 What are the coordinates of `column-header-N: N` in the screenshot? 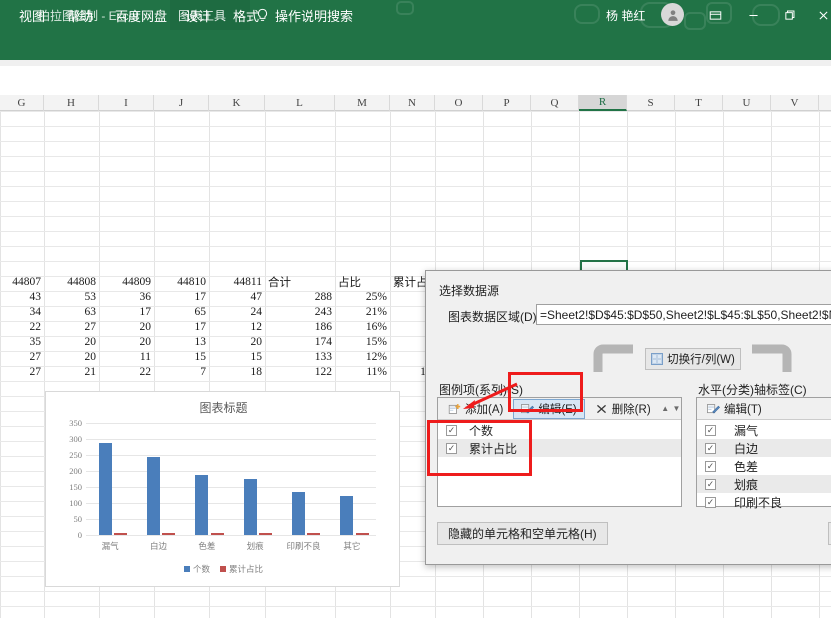 It's located at (412, 103).